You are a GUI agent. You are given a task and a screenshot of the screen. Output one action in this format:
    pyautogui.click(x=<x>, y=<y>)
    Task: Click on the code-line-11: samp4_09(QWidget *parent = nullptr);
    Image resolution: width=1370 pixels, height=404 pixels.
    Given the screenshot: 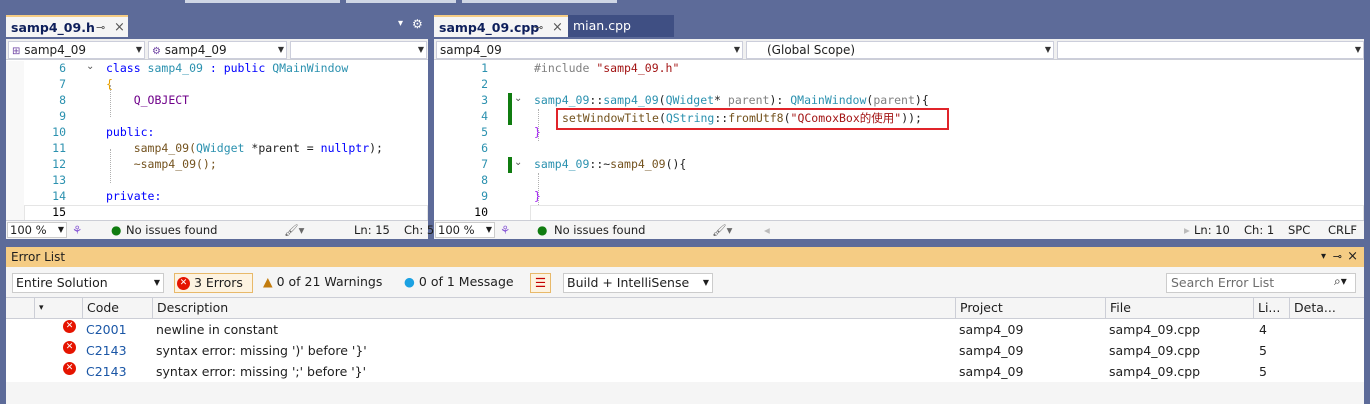 What is the action you would take?
    pyautogui.click(x=244, y=148)
    